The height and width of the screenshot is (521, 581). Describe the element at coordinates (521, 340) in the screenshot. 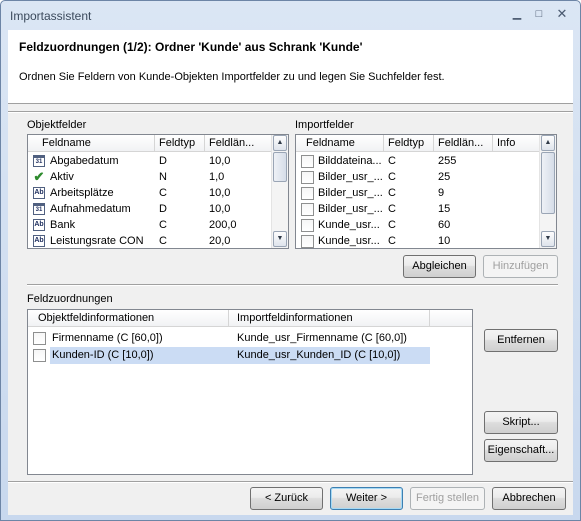

I see `entfernen-button: Entfernen` at that location.